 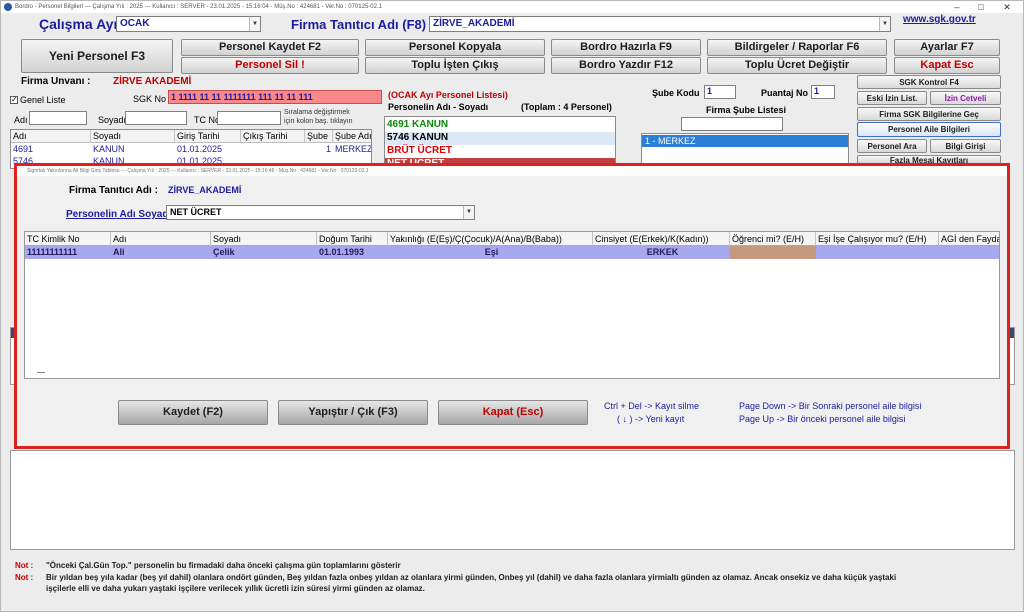 What do you see at coordinates (797, 65) in the screenshot?
I see `toplu-ucret-button: Toplu Ücret Değiştir` at bounding box center [797, 65].